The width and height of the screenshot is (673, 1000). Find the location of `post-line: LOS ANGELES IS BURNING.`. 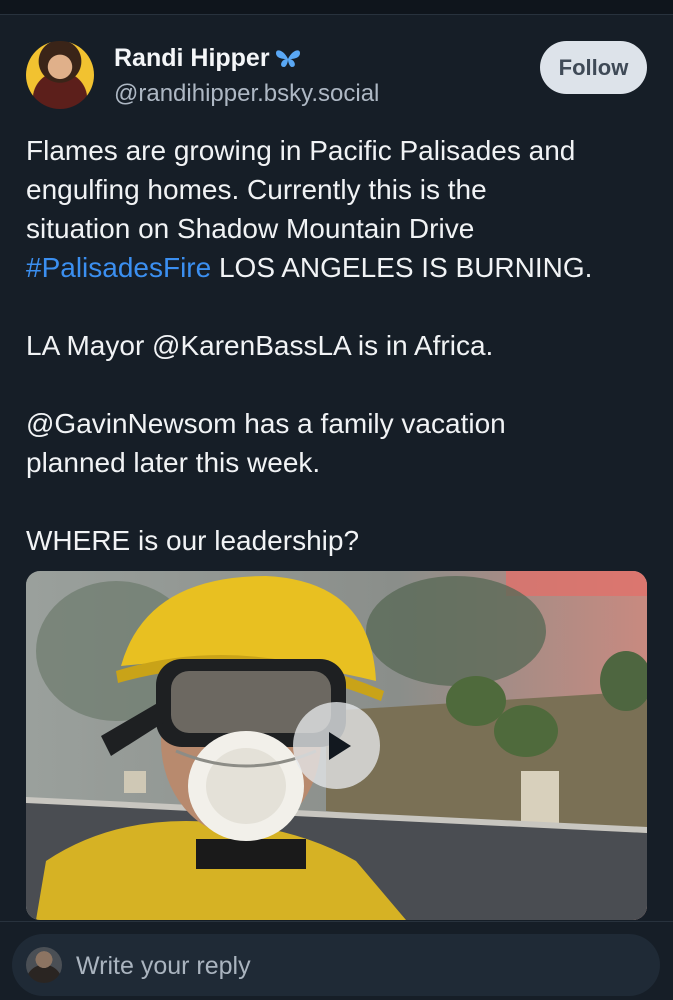

post-line: LOS ANGELES IS BURNING. is located at coordinates (402, 267).